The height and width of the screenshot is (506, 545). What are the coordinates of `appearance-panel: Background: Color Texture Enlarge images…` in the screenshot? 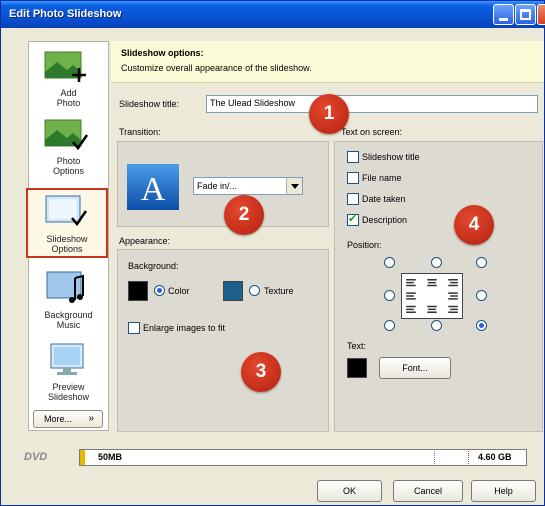 It's located at (223, 340).